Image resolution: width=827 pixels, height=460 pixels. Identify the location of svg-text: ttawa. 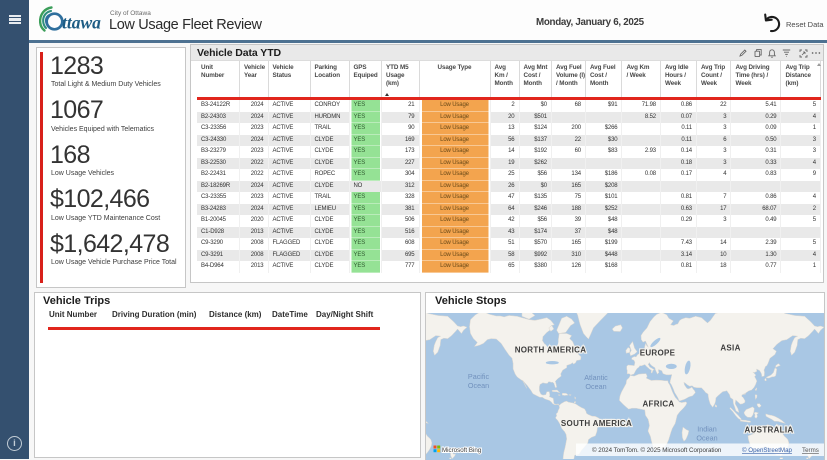
(81, 23).